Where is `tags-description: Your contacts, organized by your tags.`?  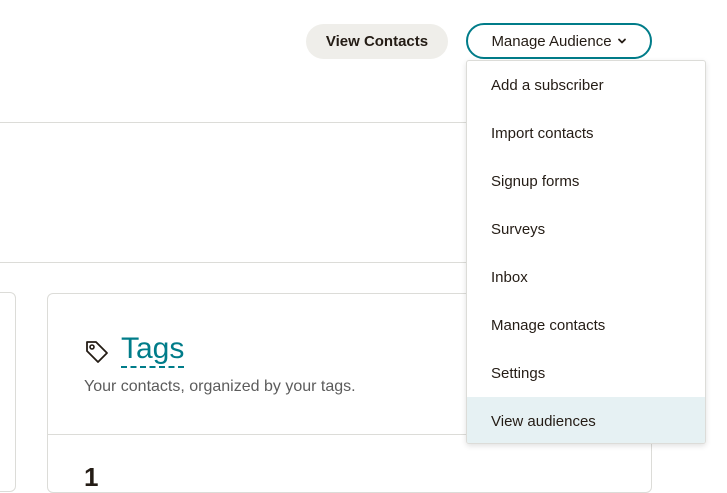
tags-description: Your contacts, organized by your tags. is located at coordinates (220, 386).